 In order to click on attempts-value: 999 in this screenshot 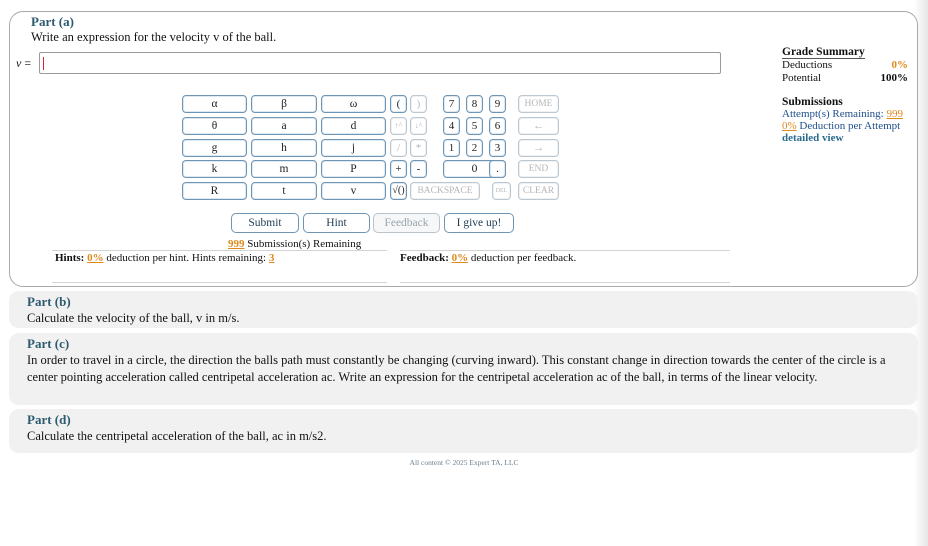, I will do `click(894, 114)`.